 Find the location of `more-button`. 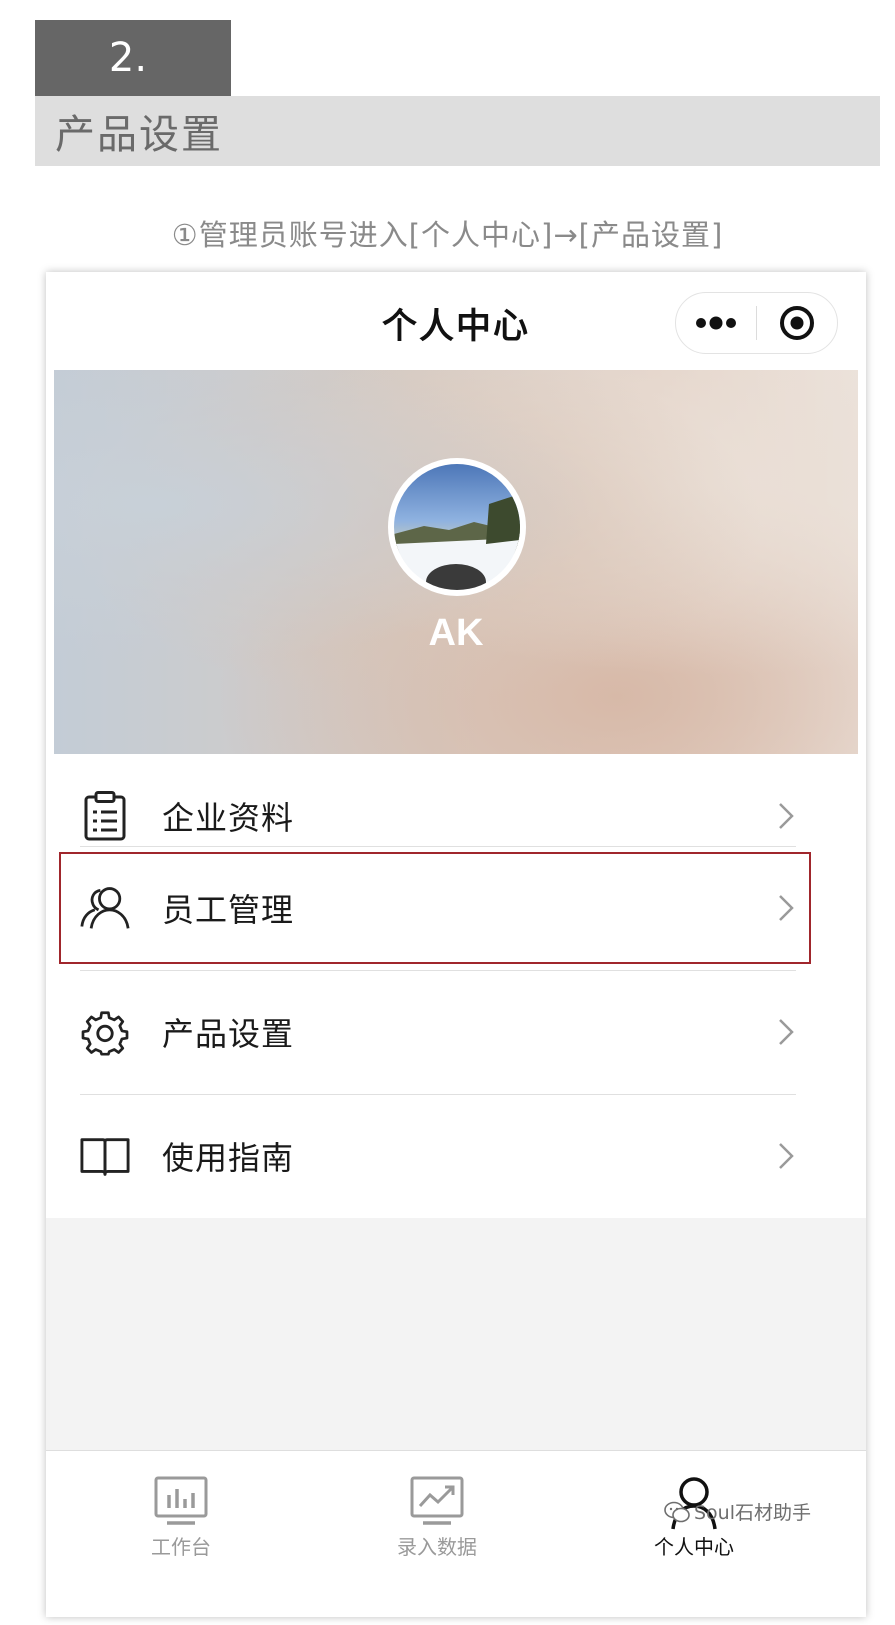

more-button is located at coordinates (716, 323).